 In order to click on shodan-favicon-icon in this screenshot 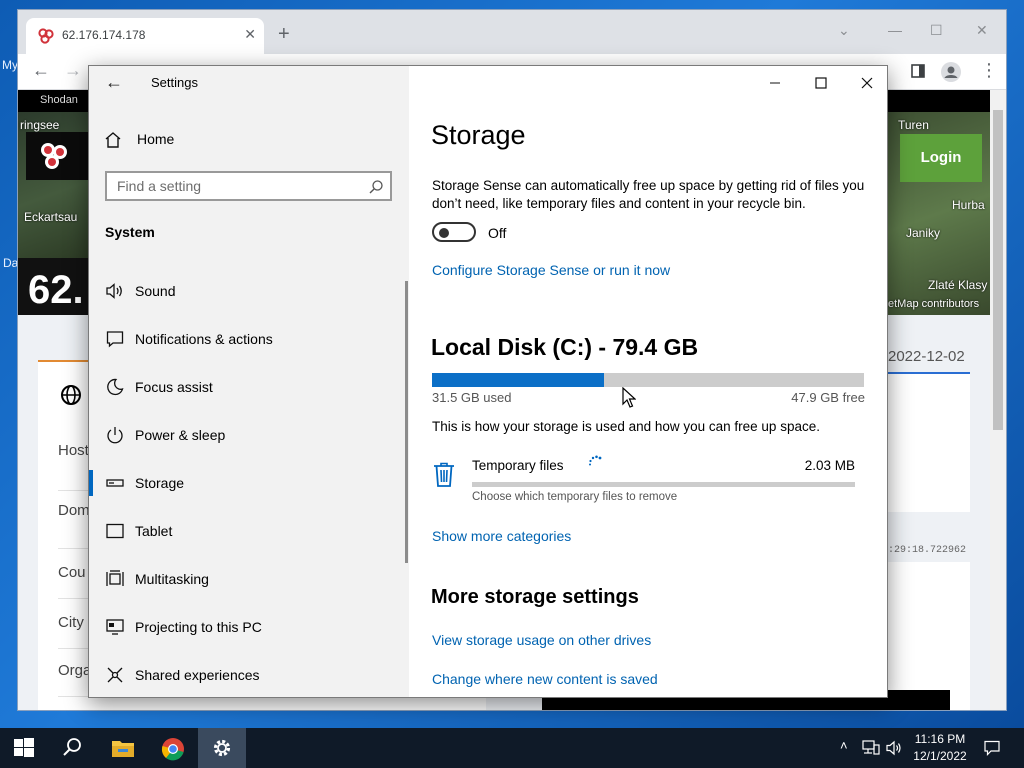, I will do `click(46, 36)`.